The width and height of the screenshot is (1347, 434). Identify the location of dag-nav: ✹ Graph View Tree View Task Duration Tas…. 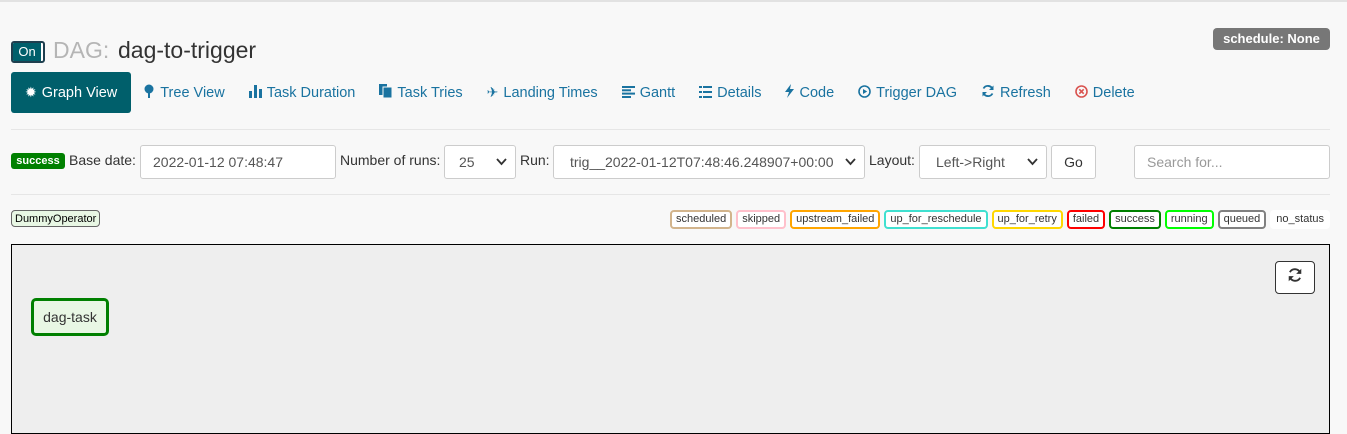
(579, 92).